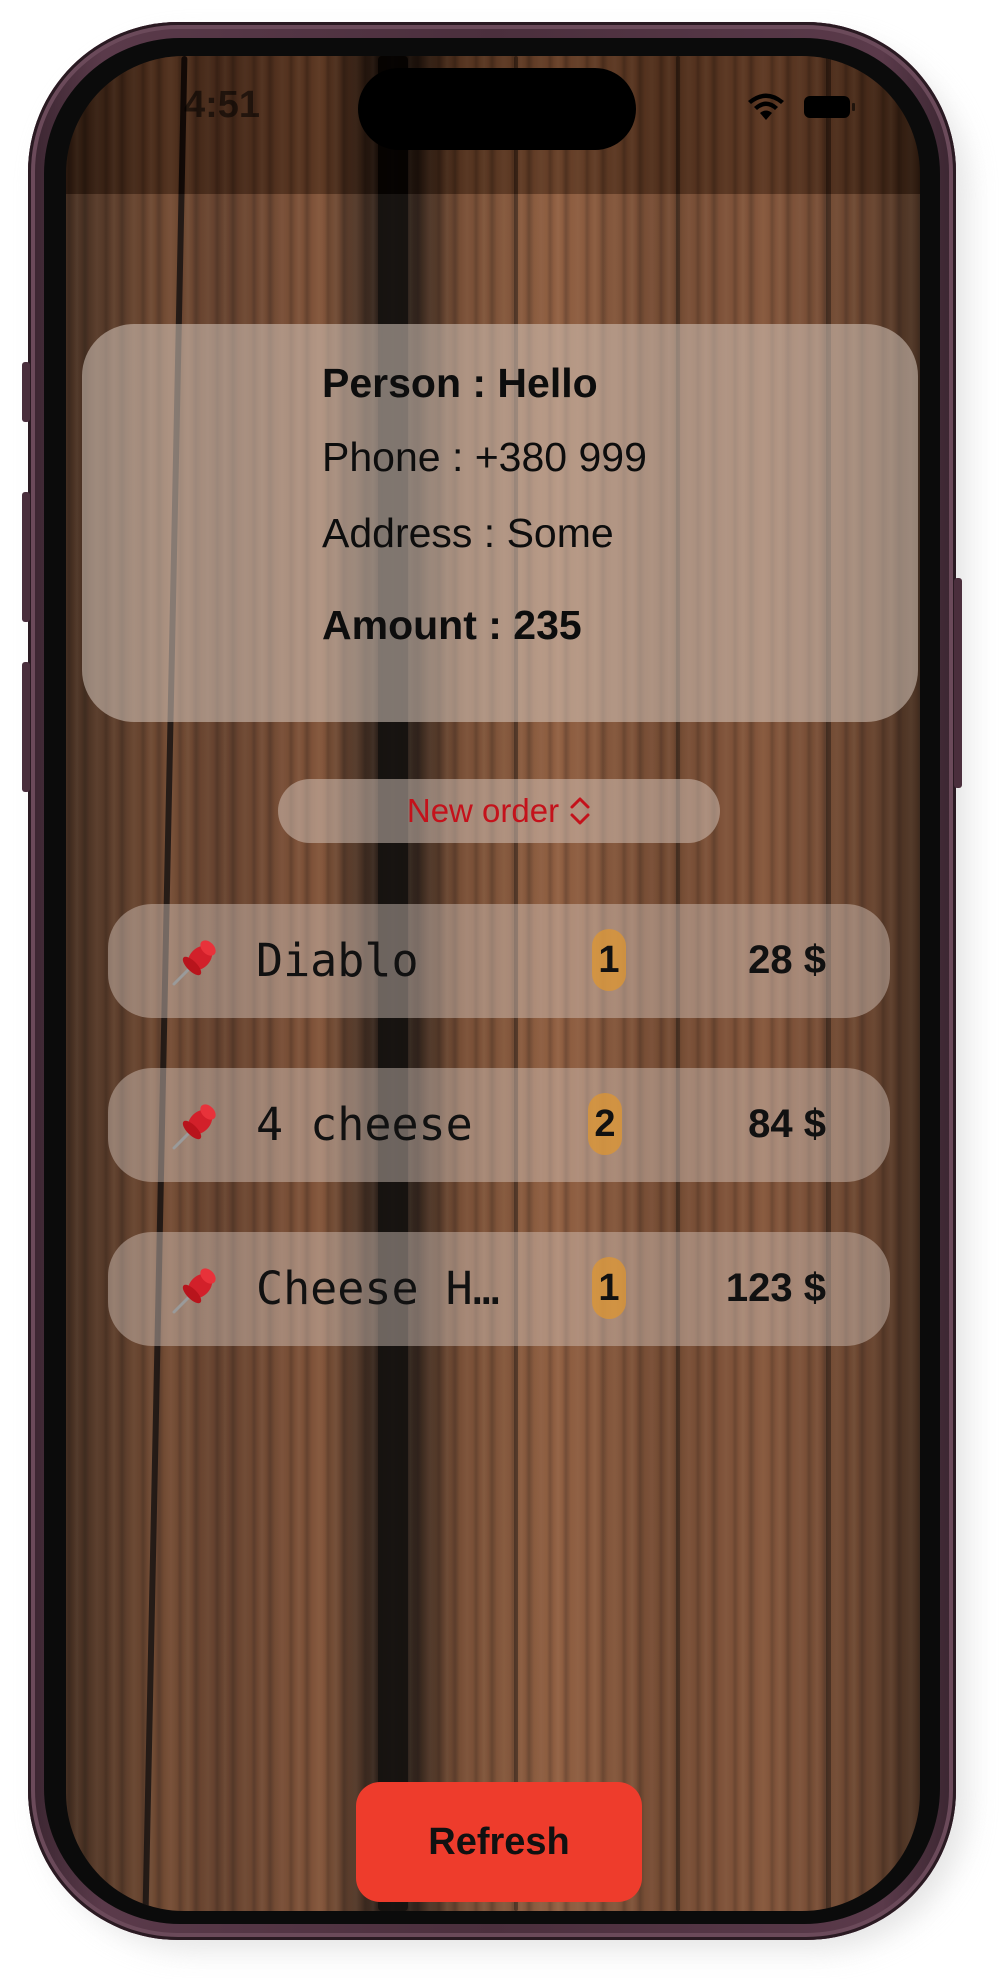 This screenshot has width=1000, height=1979. I want to click on picker-label: New order, so click(483, 810).